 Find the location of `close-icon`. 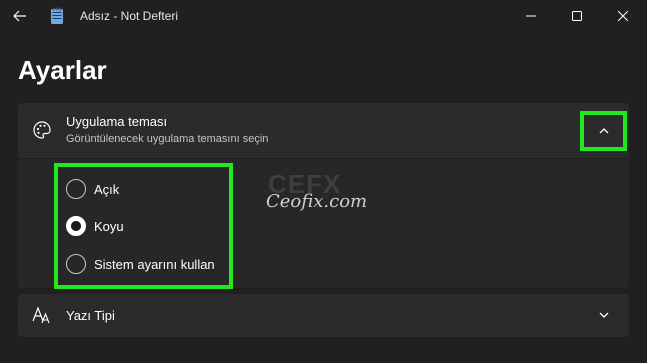

close-icon is located at coordinates (623, 16).